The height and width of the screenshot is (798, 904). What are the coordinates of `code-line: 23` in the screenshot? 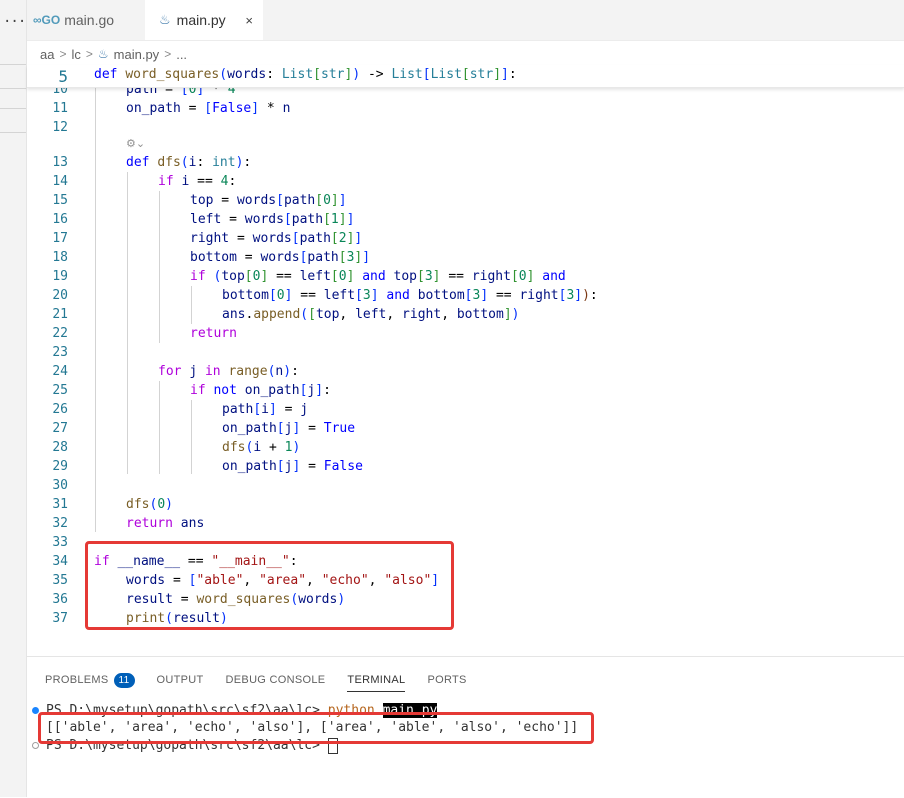 It's located at (452, 352).